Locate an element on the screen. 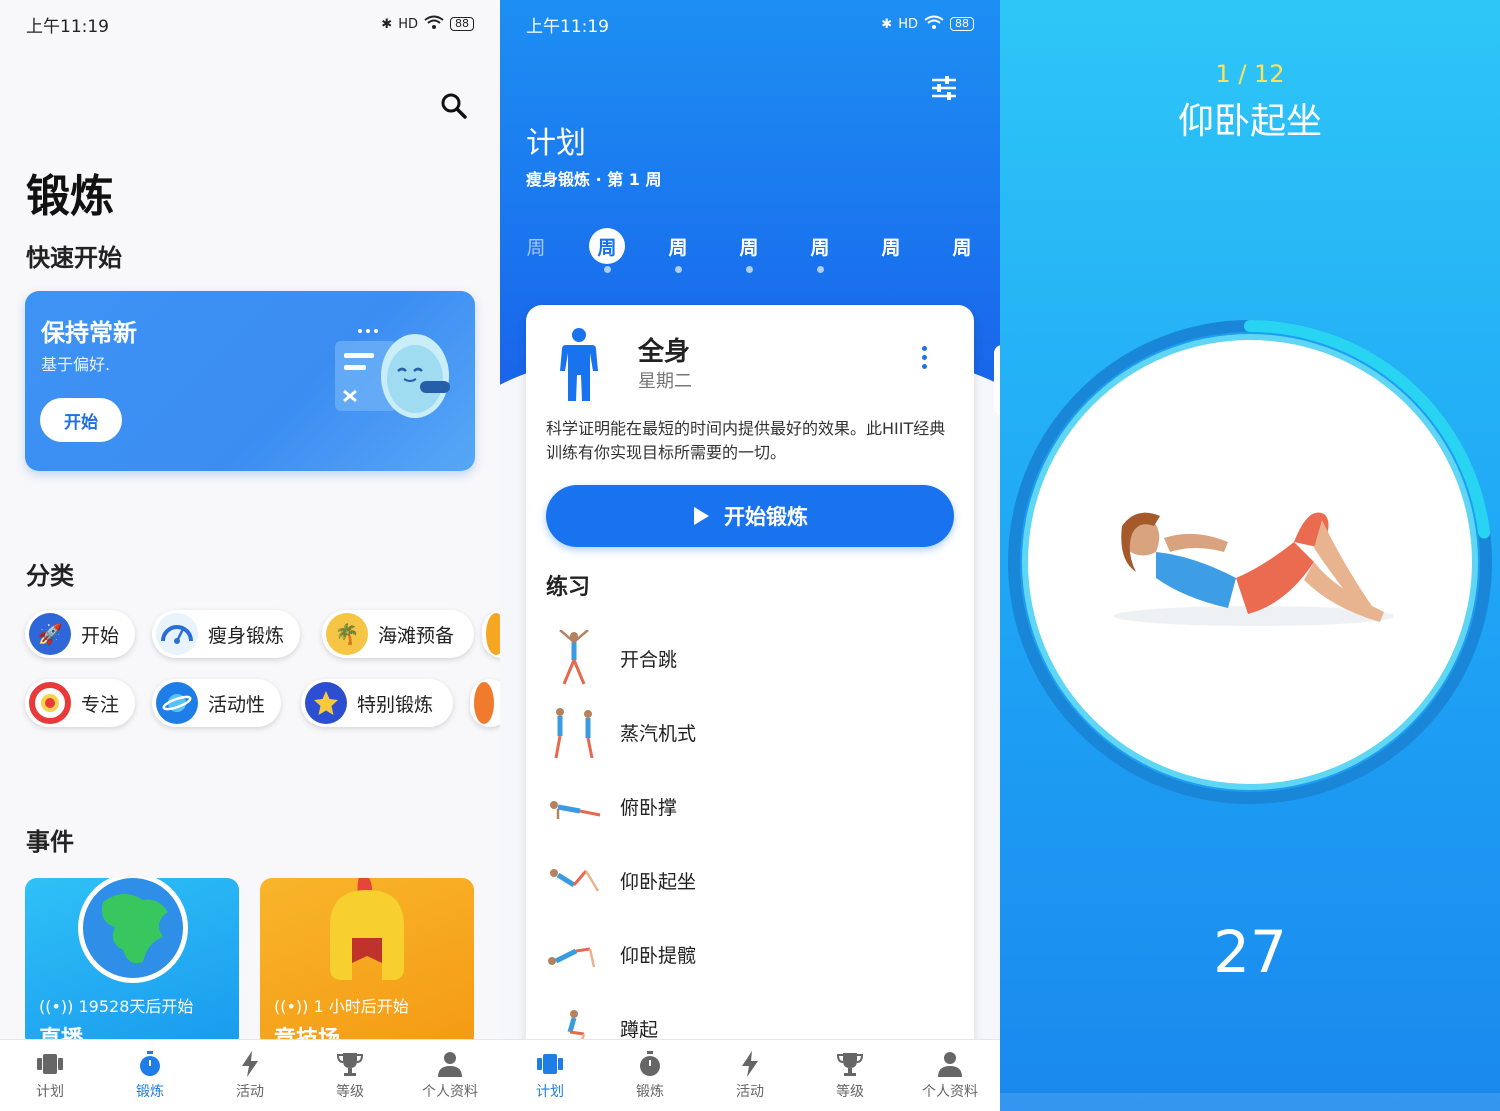  steam-engine-icon is located at coordinates (574, 732).